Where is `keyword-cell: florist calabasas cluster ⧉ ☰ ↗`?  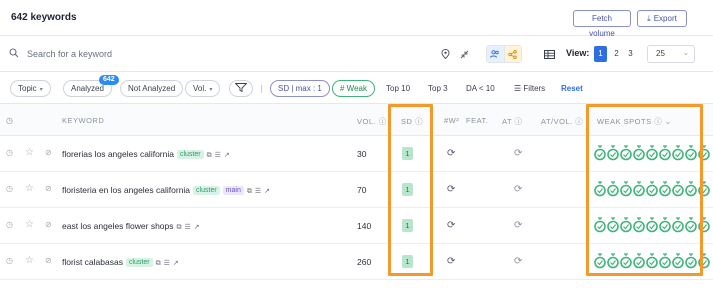
keyword-cell: florist calabasas cluster ⧉ ☰ ↗ is located at coordinates (120, 262).